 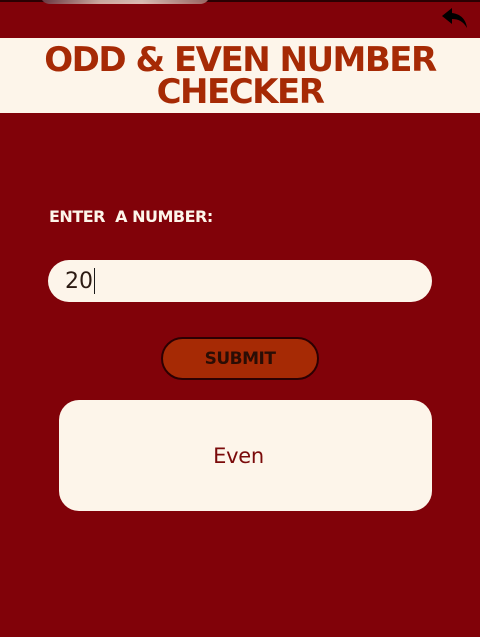 What do you see at coordinates (238, 455) in the screenshot?
I see `result-text: Even` at bounding box center [238, 455].